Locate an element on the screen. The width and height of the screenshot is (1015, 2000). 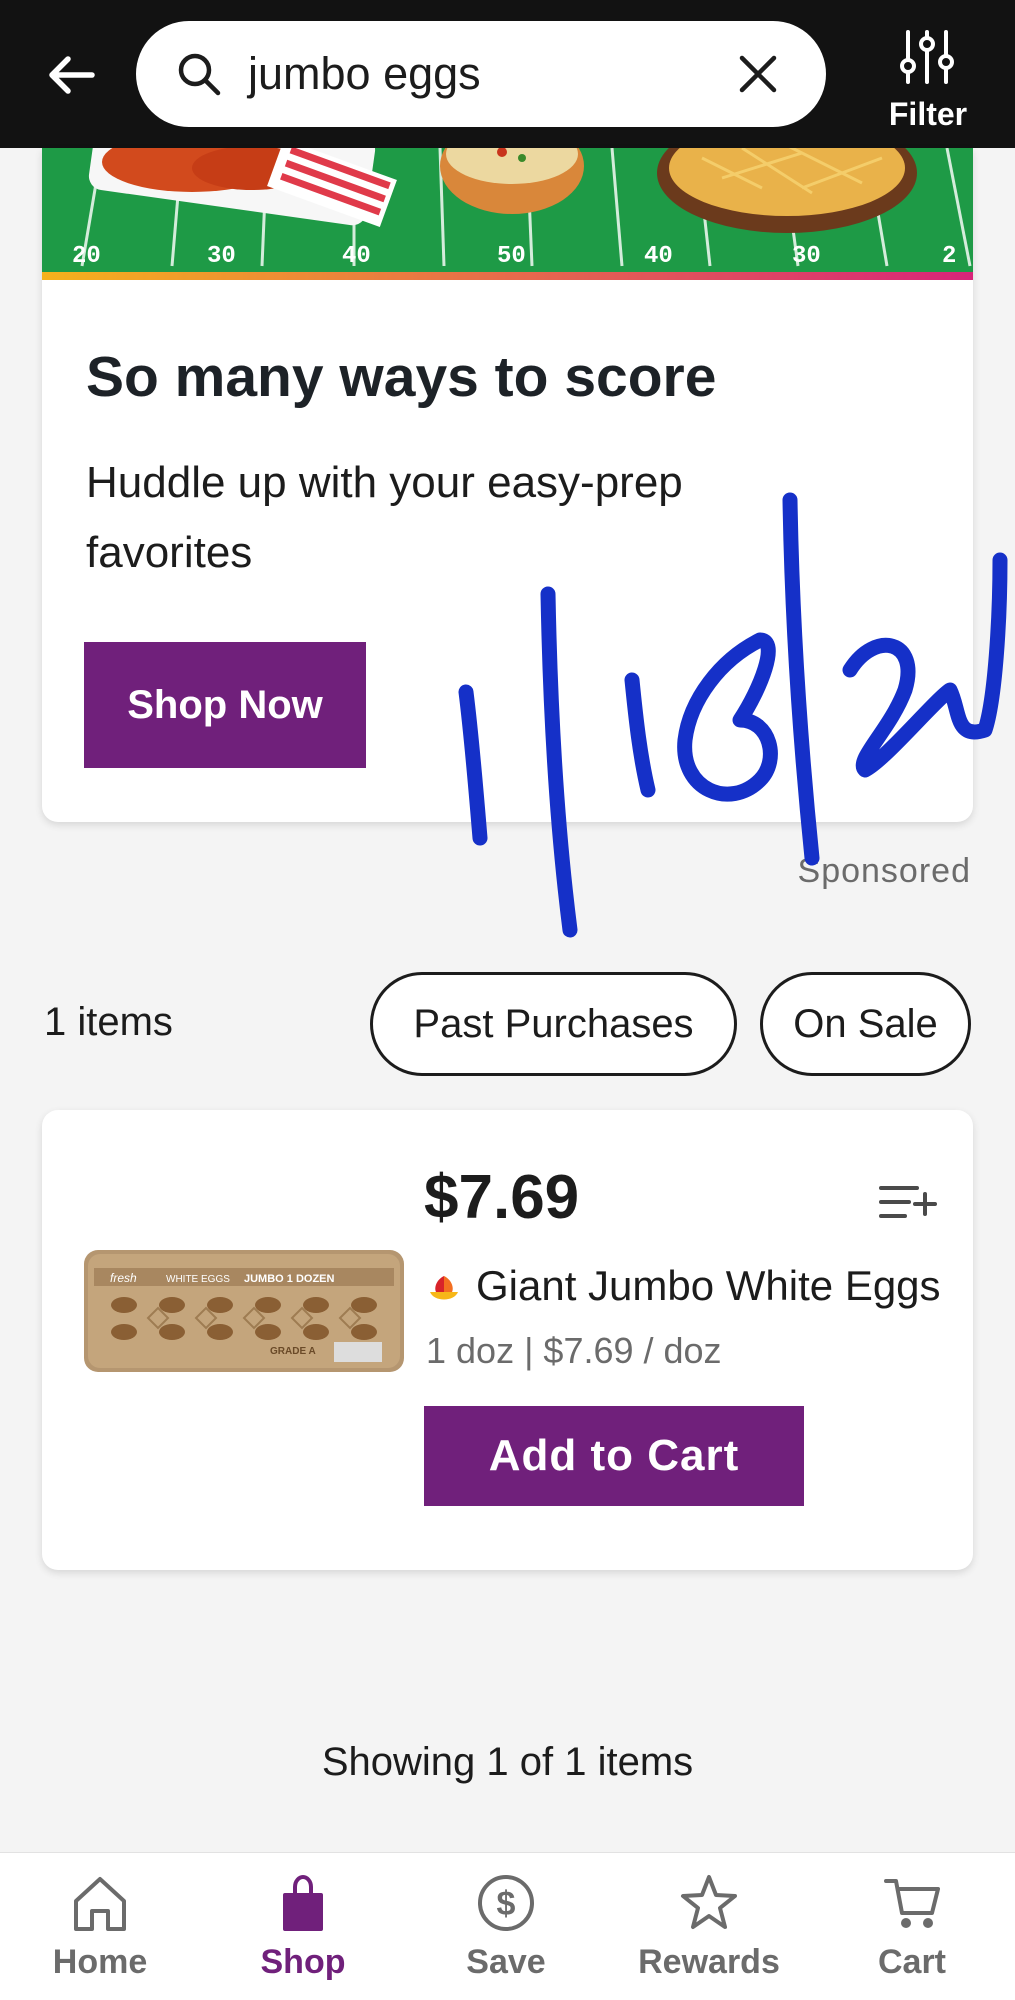
carton-brand-text: fresh is located at coordinates (123, 1278).